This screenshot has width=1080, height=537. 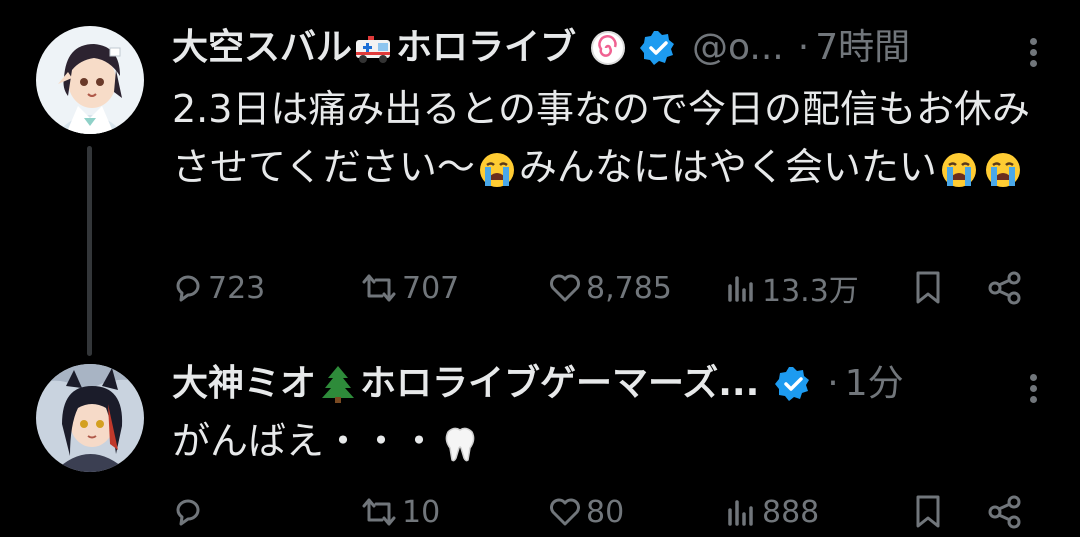 What do you see at coordinates (421, 512) in the screenshot?
I see `retweet-count: 10` at bounding box center [421, 512].